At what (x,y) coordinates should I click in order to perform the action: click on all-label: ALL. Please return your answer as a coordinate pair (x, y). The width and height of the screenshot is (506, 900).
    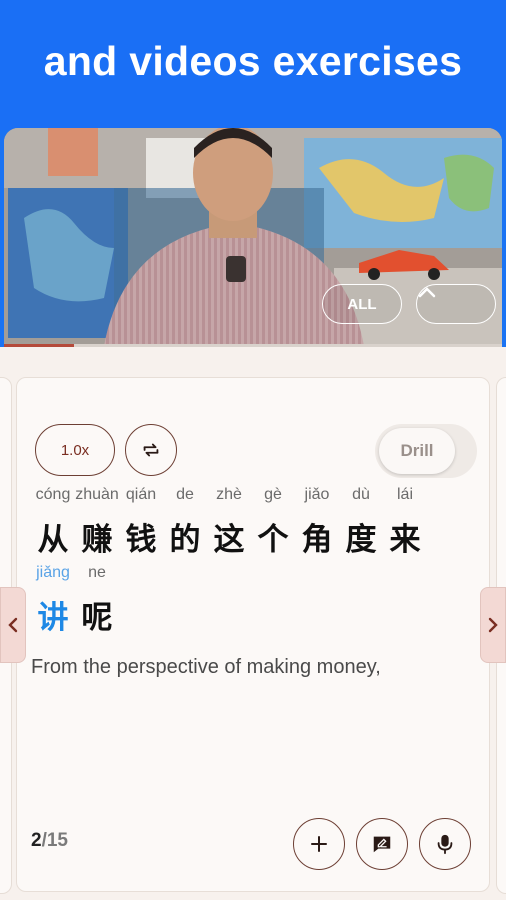
    Looking at the image, I should click on (362, 304).